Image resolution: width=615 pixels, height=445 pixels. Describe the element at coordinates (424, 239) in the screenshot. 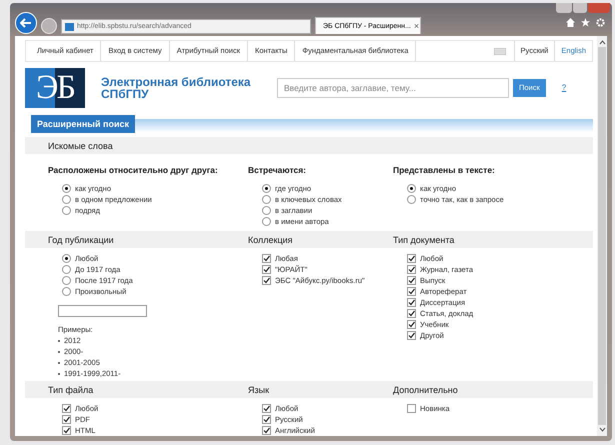

I see `section-title: Тип документа` at that location.